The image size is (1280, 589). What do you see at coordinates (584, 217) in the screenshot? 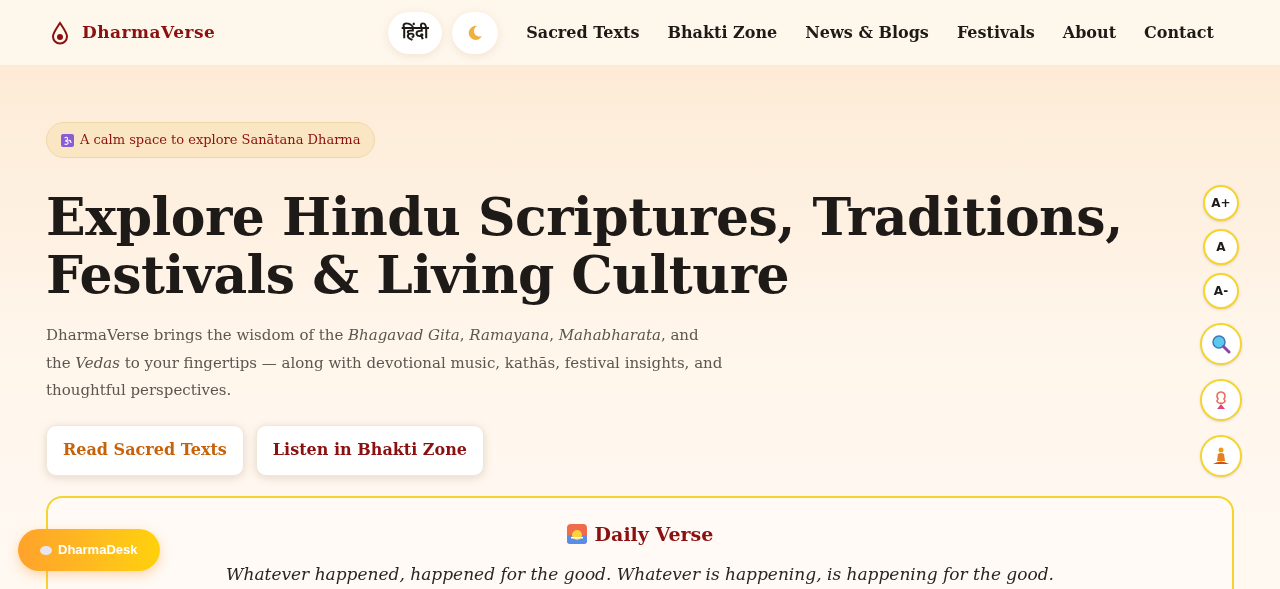
I see `hero-heading: Explore Hindu Scriptures, Traditions,` at bounding box center [584, 217].